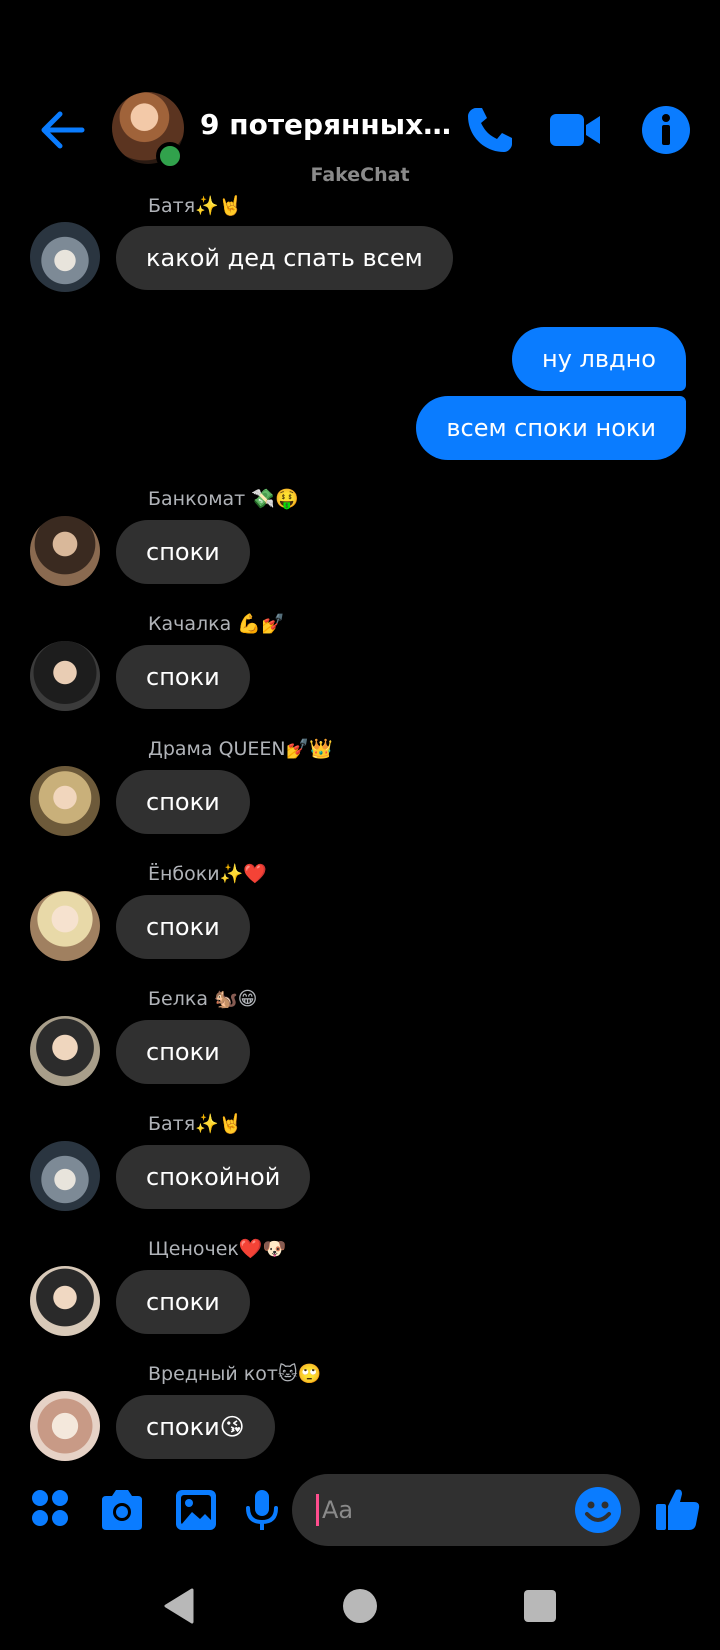  I want to click on sender-name: Ёнбоки✨❤️, so click(207, 874).